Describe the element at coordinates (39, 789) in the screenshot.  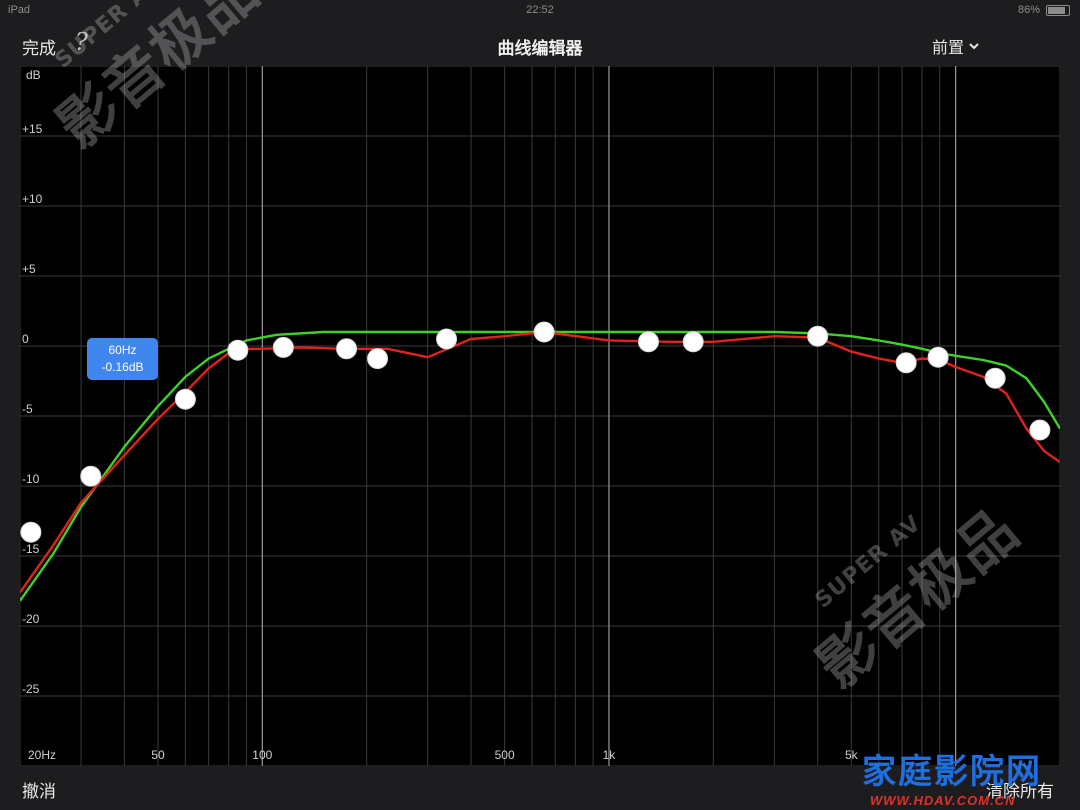
I see `undo-button: 撤消` at that location.